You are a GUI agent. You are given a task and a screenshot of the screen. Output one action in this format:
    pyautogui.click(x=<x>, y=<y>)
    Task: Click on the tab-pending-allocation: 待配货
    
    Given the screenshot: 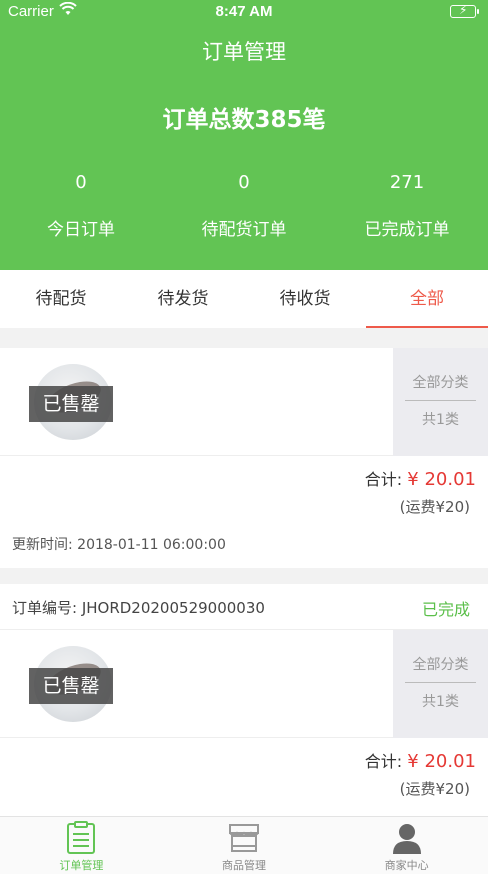 What is the action you would take?
    pyautogui.click(x=61, y=299)
    